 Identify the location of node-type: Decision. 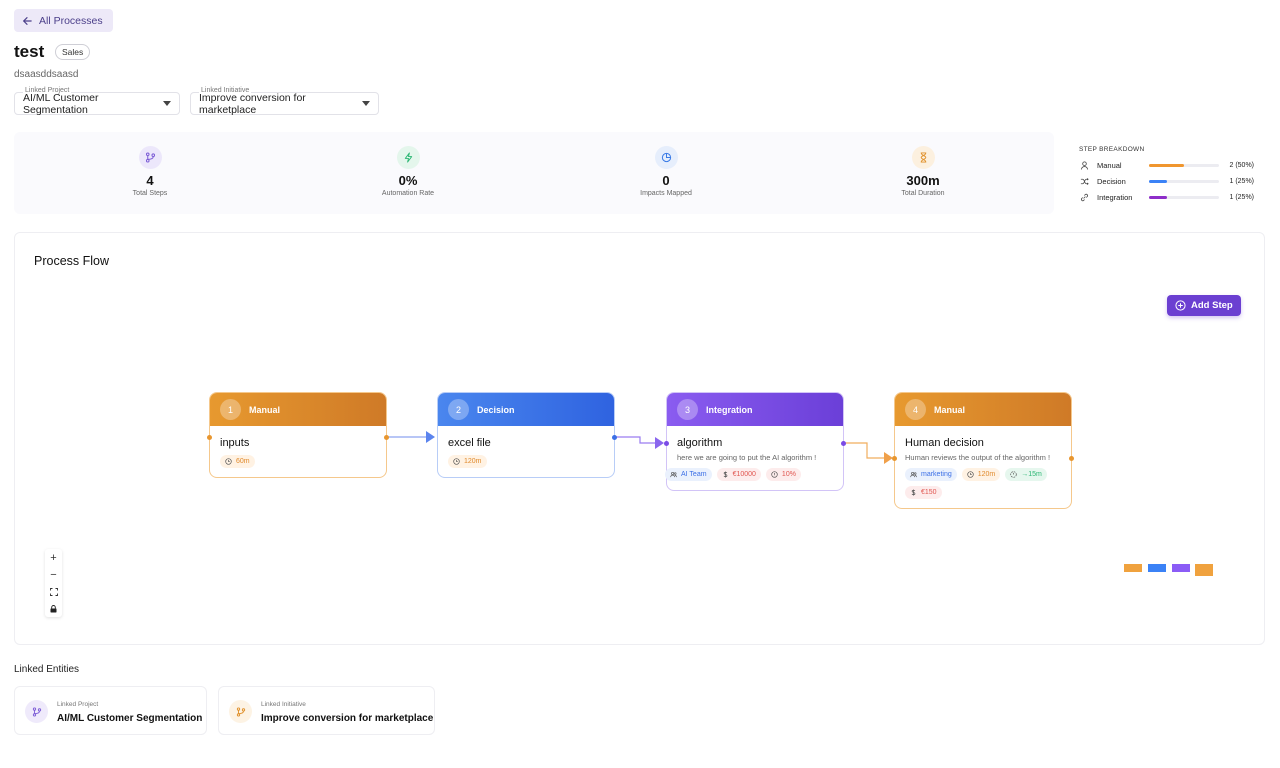
(496, 409).